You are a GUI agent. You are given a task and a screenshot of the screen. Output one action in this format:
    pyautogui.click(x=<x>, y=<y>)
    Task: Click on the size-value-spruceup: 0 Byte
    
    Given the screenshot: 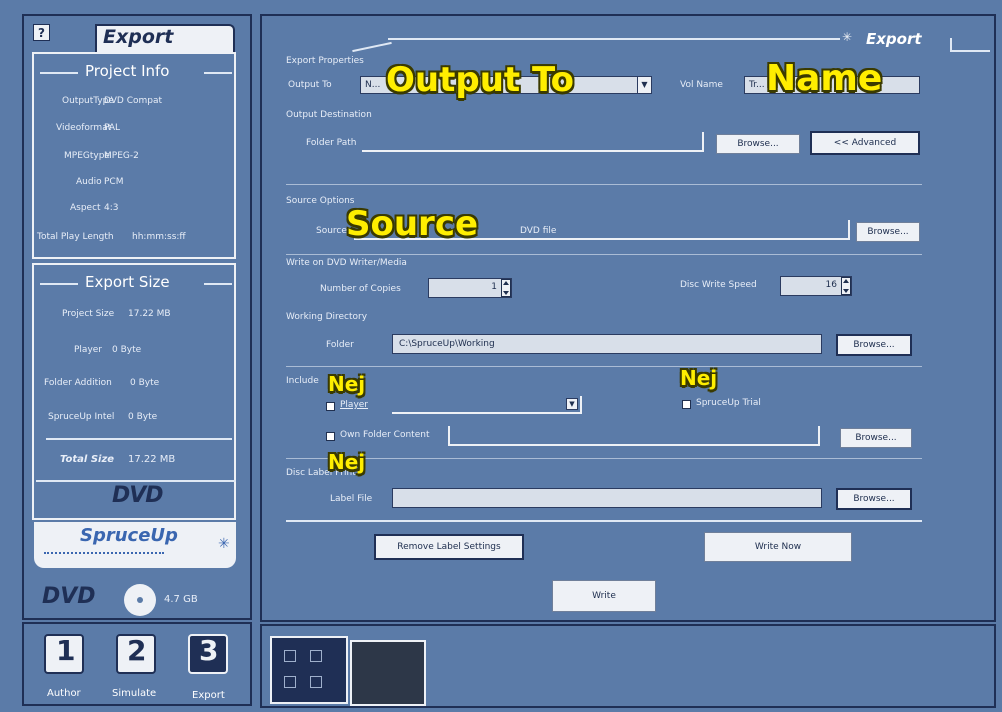 What is the action you would take?
    pyautogui.click(x=143, y=417)
    